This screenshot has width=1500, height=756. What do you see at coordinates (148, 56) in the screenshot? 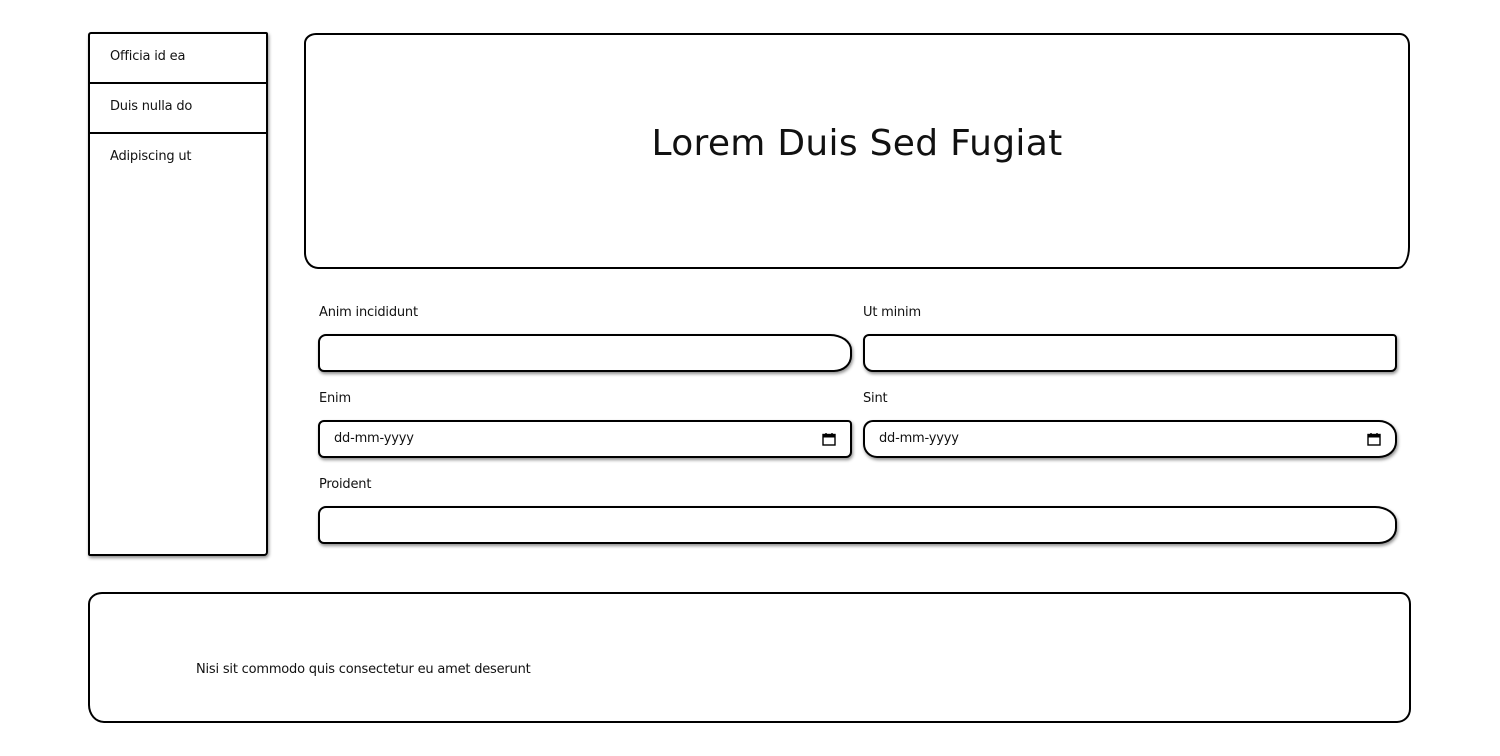
I see `sidebar-item-label: Officia id ea` at bounding box center [148, 56].